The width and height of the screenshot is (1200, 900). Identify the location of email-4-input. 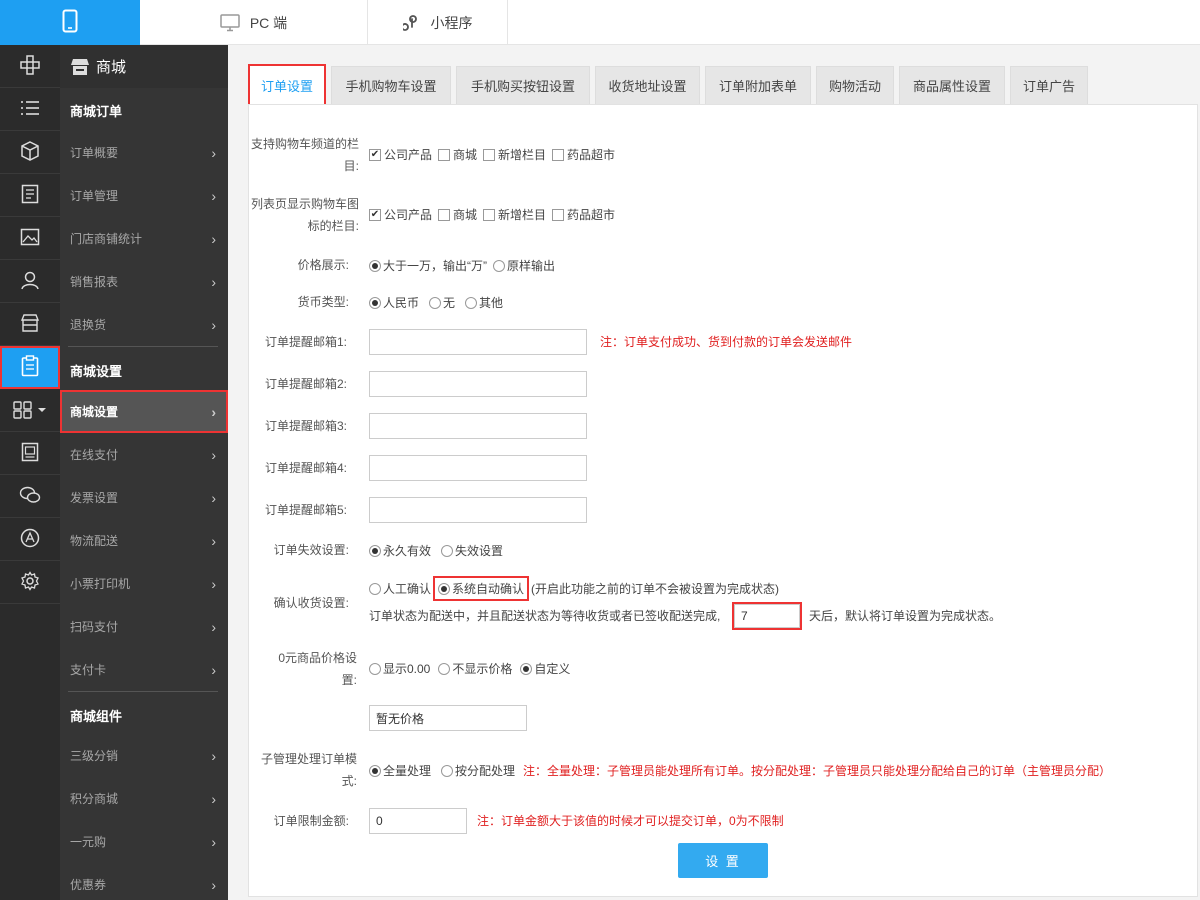
(478, 468).